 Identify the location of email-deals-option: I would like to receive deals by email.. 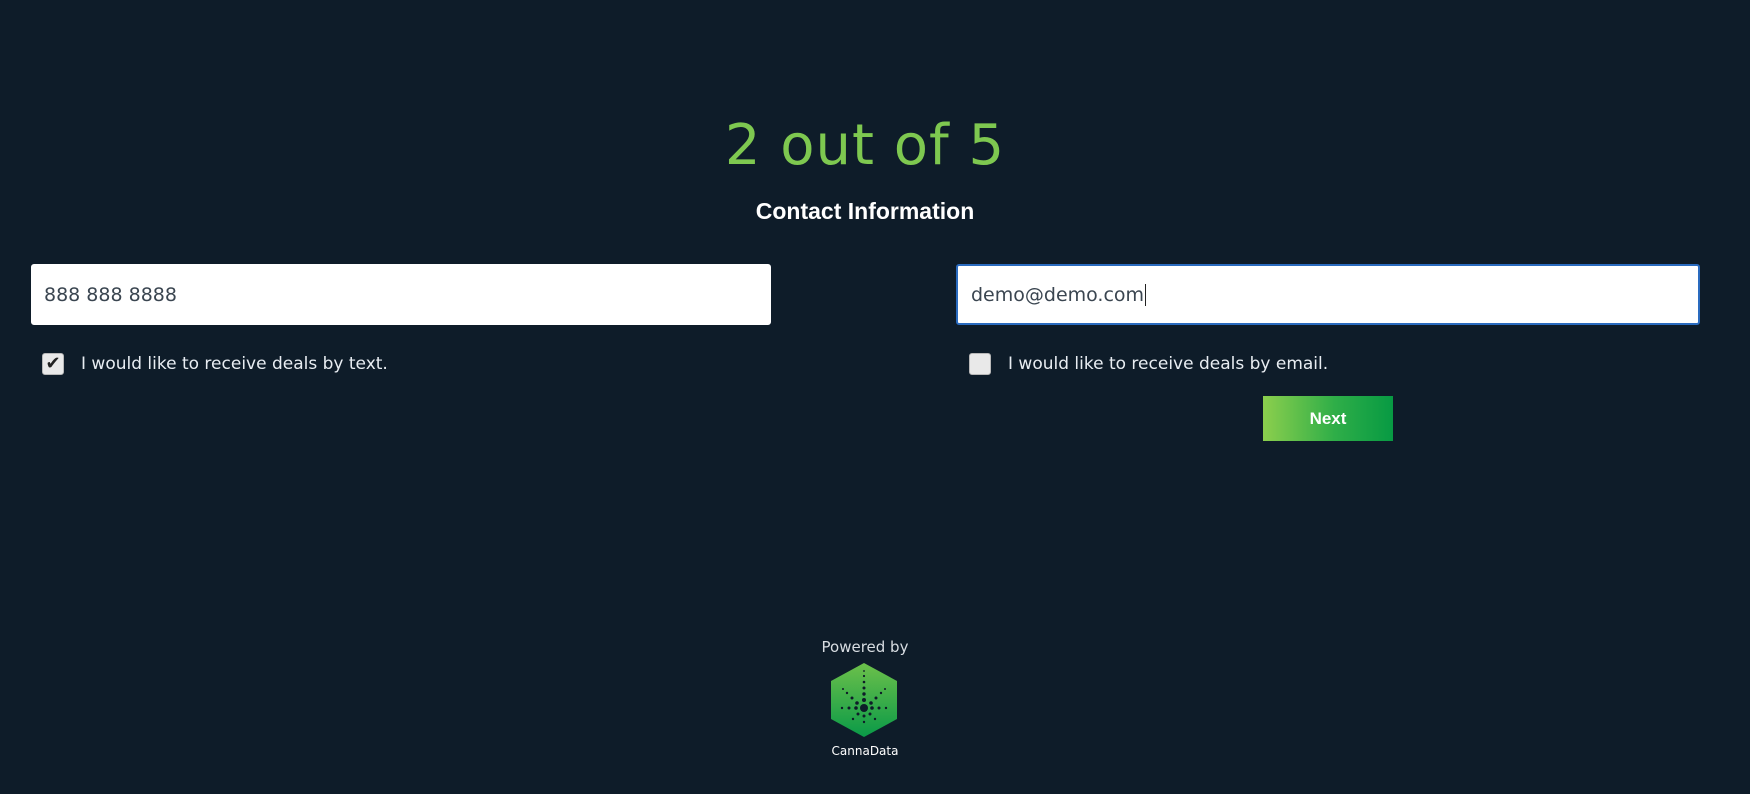
(1148, 364).